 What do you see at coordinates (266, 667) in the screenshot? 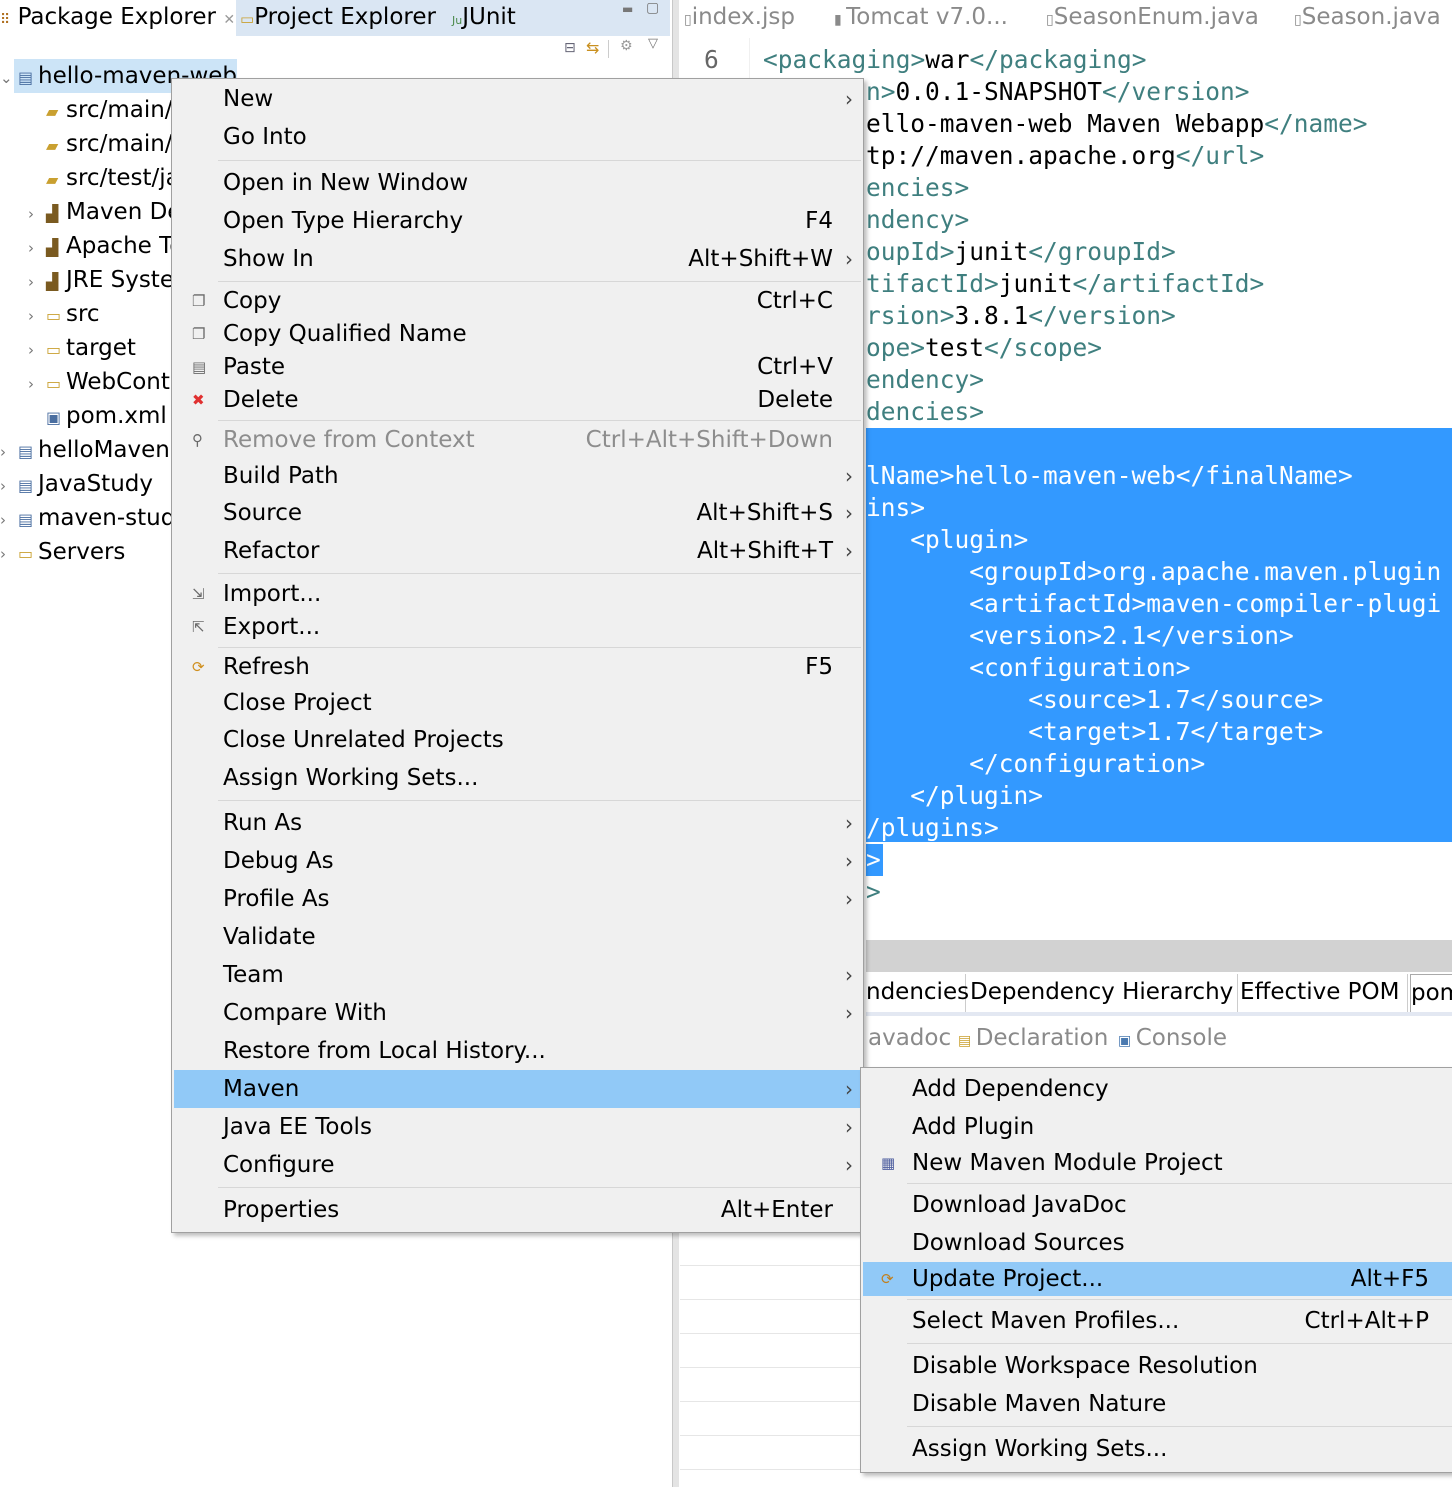
I see `menu-item-label: Refresh` at bounding box center [266, 667].